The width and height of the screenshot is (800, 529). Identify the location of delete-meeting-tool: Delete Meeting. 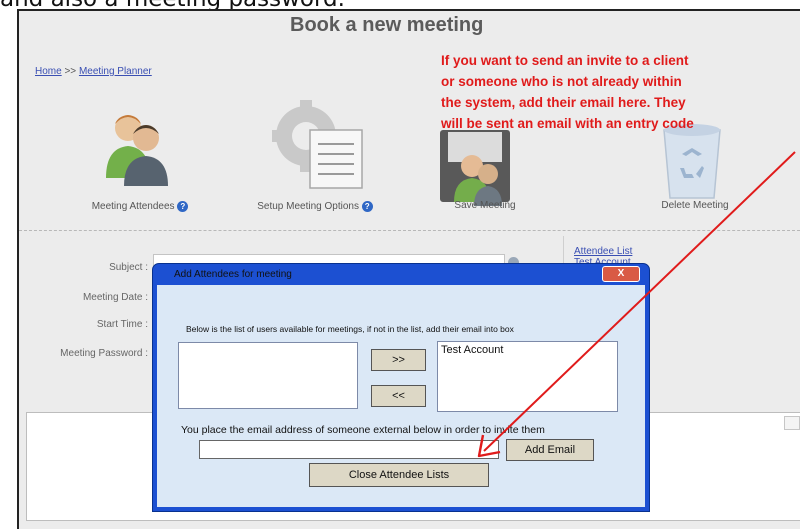
(695, 167).